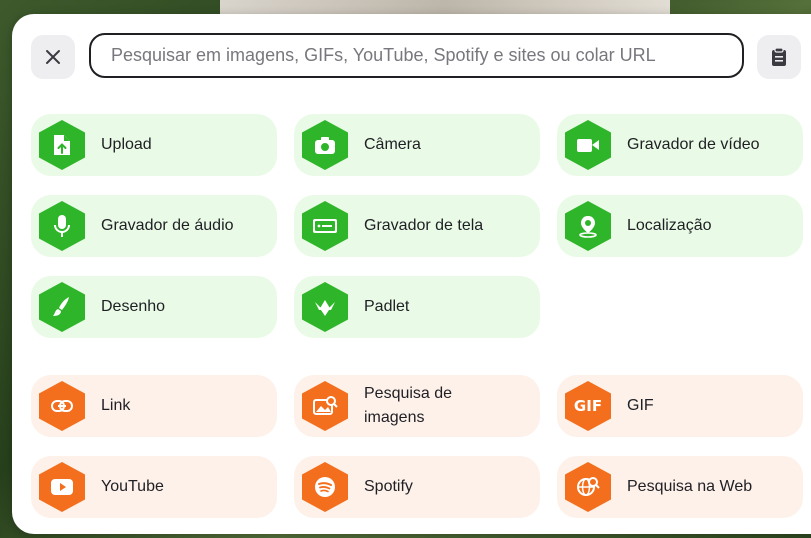 Image resolution: width=811 pixels, height=538 pixels. Describe the element at coordinates (690, 486) in the screenshot. I see `tile-label: Pesquisa na Web` at that location.